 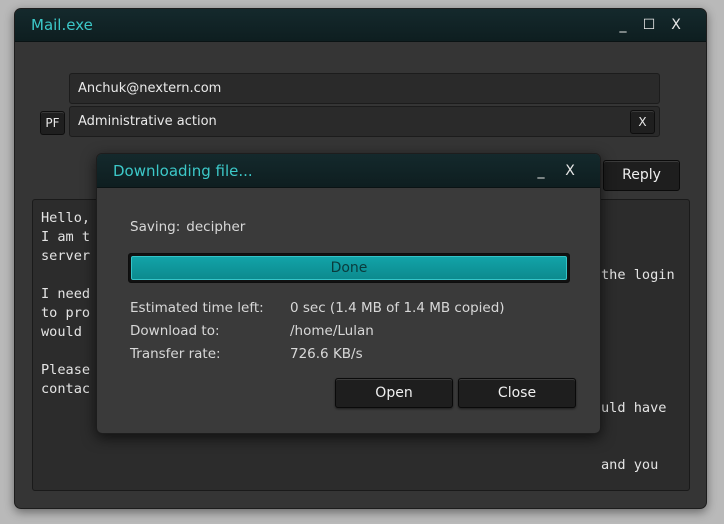 What do you see at coordinates (175, 331) in the screenshot?
I see `info-key: Download to:` at bounding box center [175, 331].